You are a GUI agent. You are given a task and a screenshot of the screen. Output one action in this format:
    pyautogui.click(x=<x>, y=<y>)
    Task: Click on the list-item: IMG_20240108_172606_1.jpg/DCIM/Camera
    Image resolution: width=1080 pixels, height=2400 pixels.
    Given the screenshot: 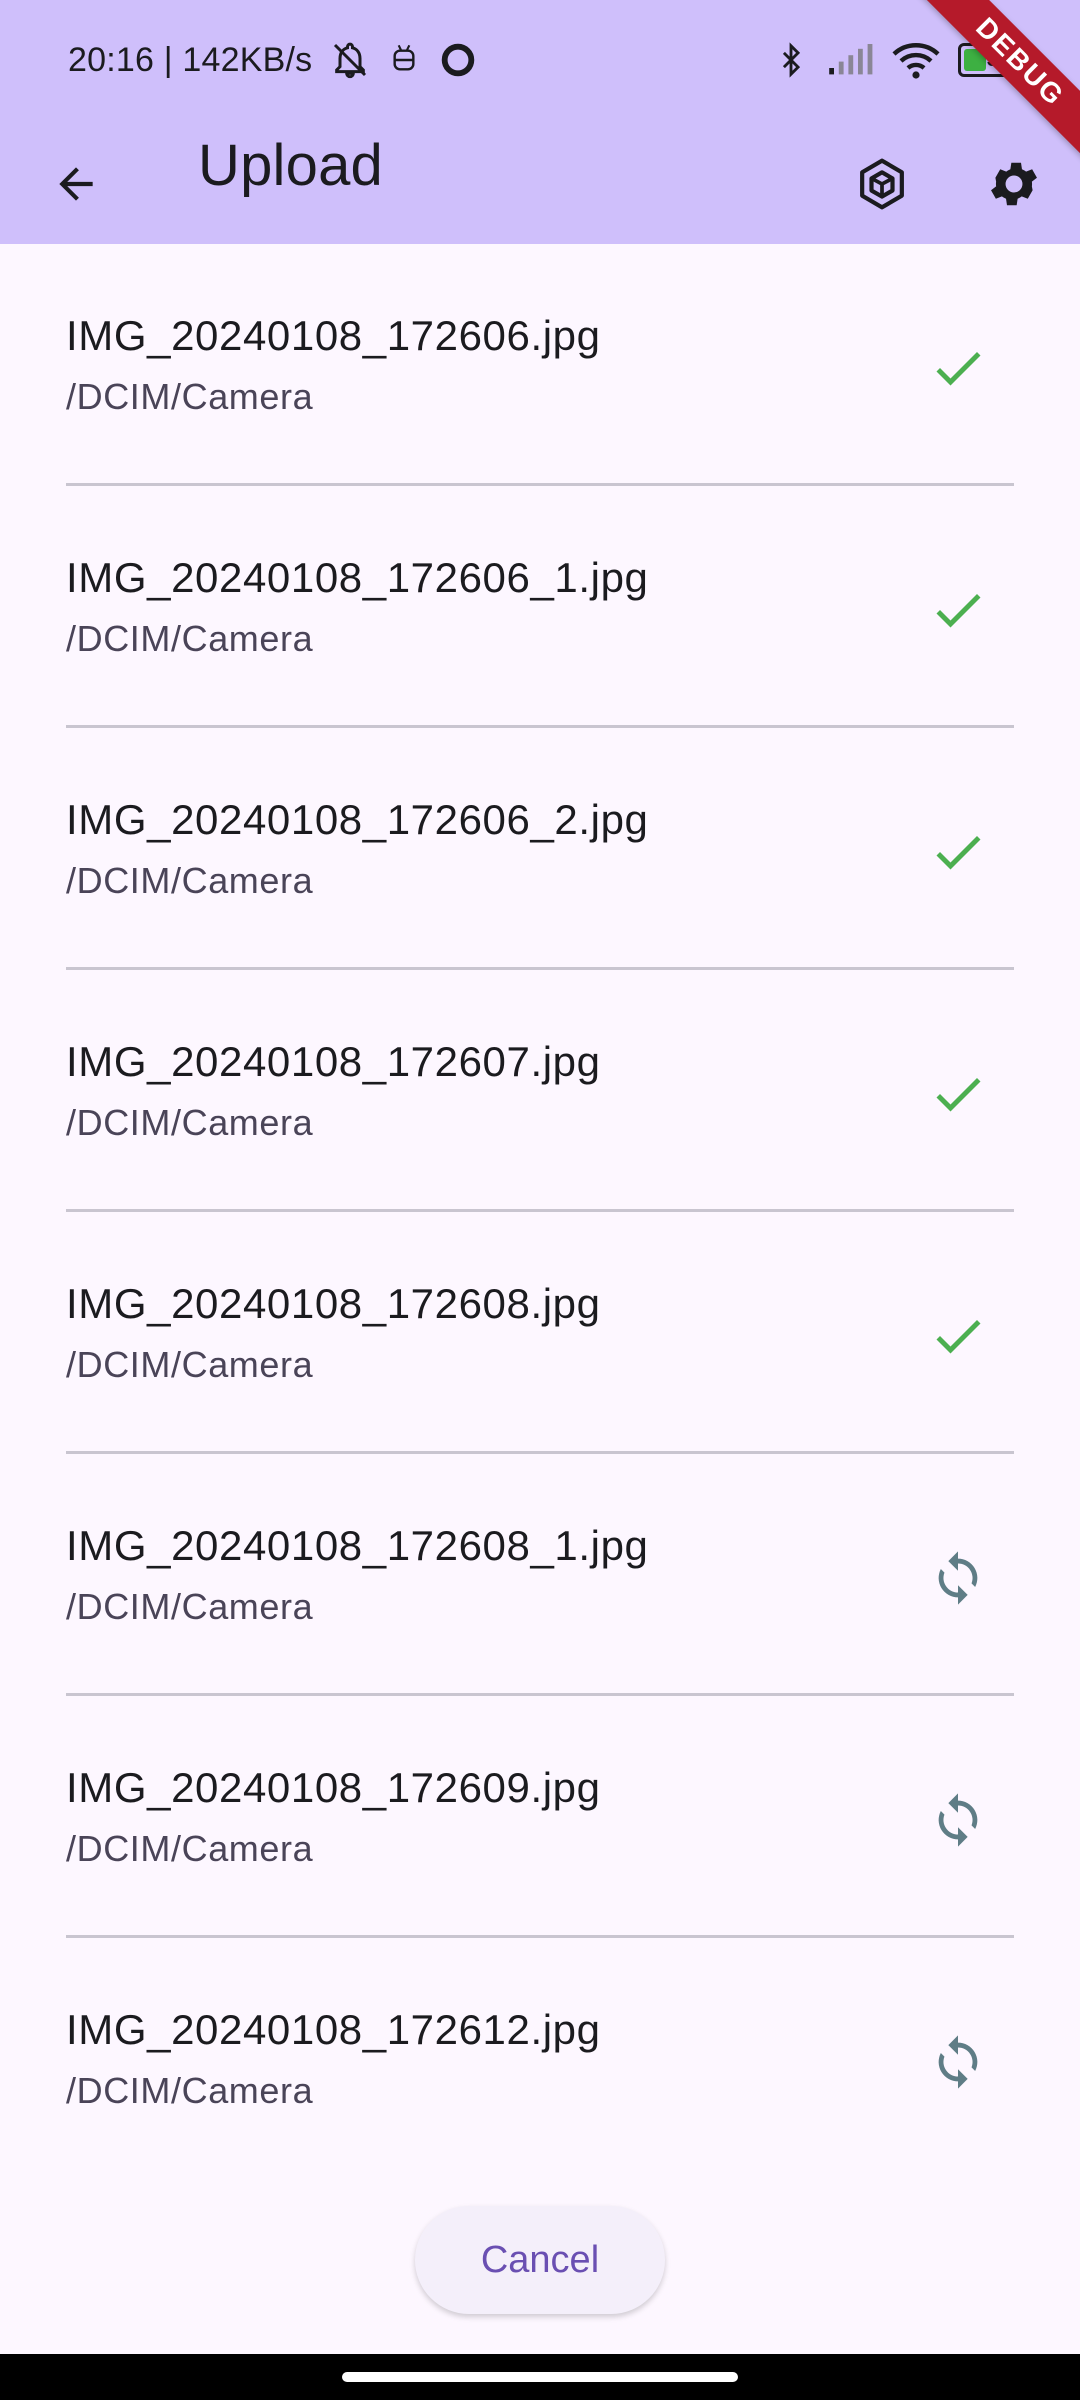 What is the action you would take?
    pyautogui.click(x=540, y=607)
    